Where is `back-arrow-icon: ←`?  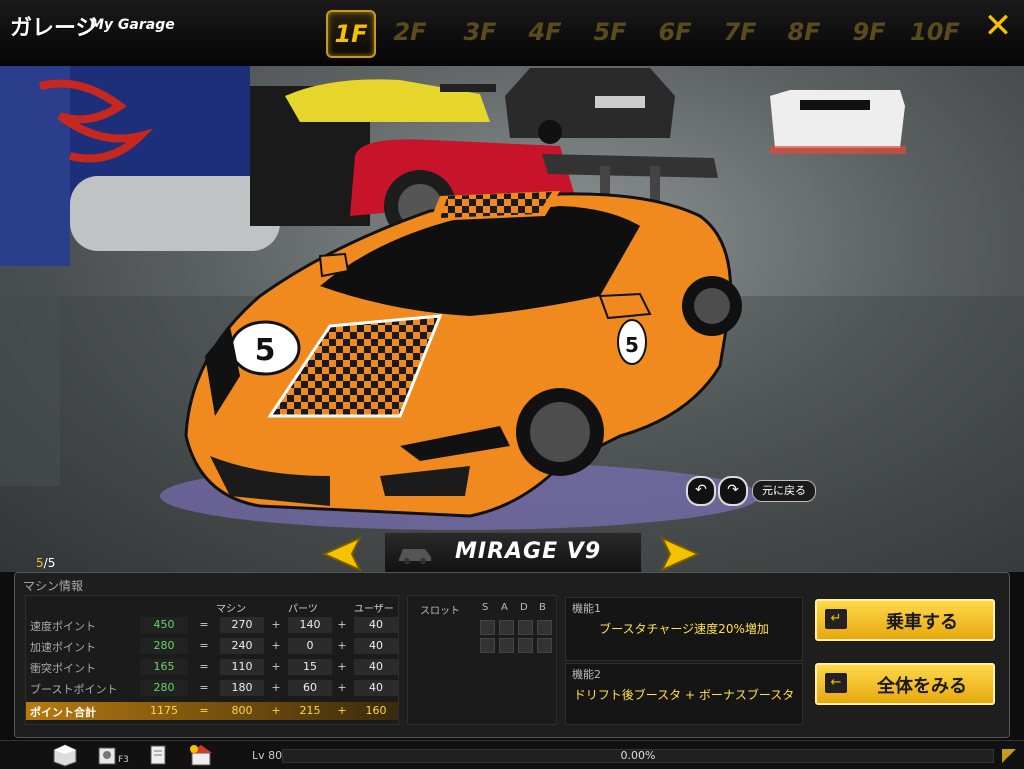 back-arrow-icon: ← is located at coordinates (836, 683).